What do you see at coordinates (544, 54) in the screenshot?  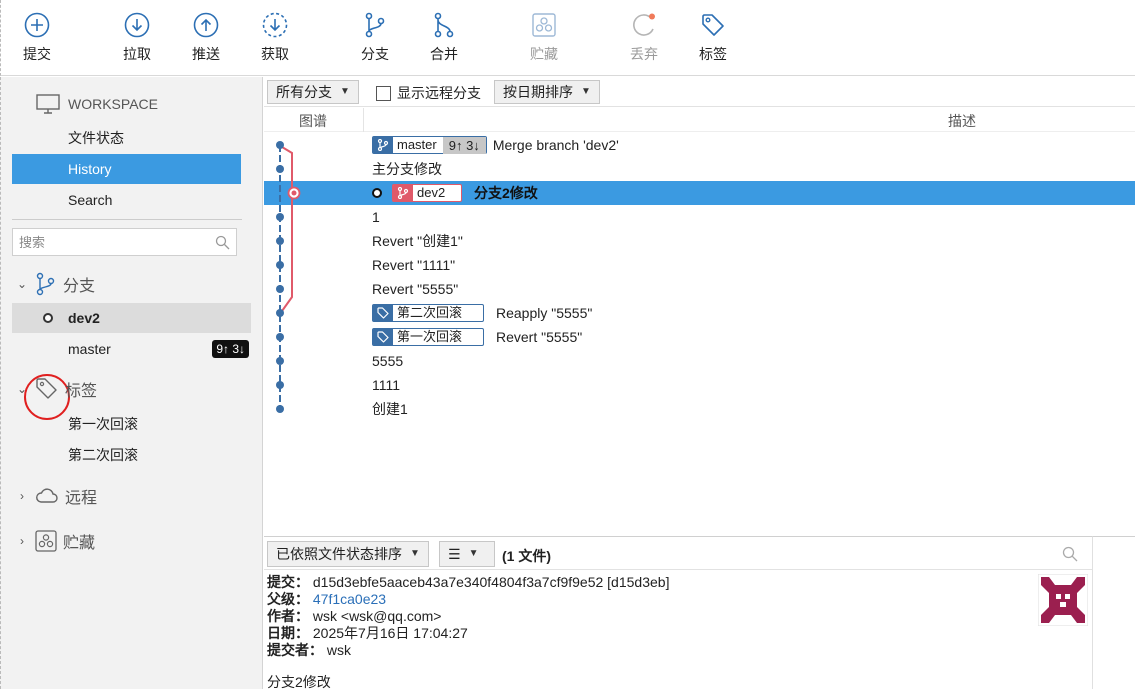 I see `stash-label: 贮藏` at bounding box center [544, 54].